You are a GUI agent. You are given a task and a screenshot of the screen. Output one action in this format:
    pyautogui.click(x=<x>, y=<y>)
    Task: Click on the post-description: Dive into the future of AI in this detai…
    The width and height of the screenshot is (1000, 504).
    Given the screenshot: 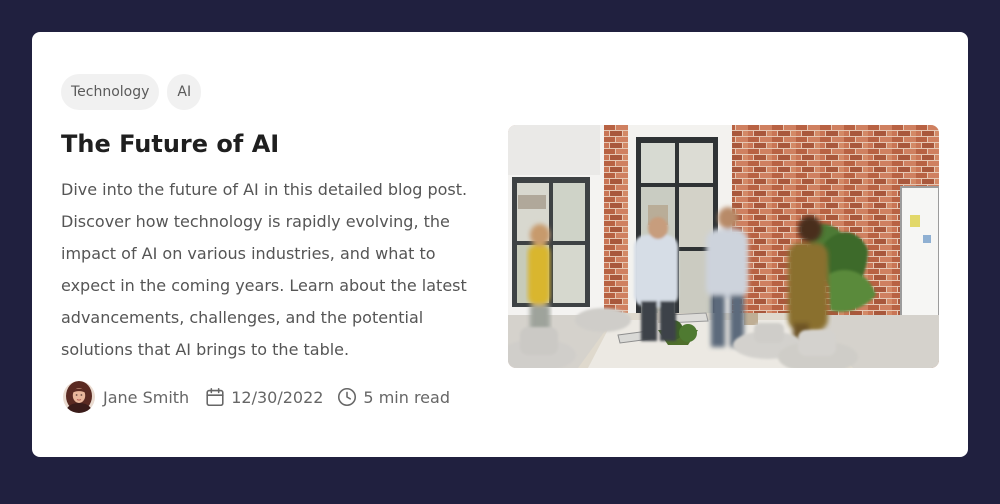 What is the action you would take?
    pyautogui.click(x=264, y=269)
    